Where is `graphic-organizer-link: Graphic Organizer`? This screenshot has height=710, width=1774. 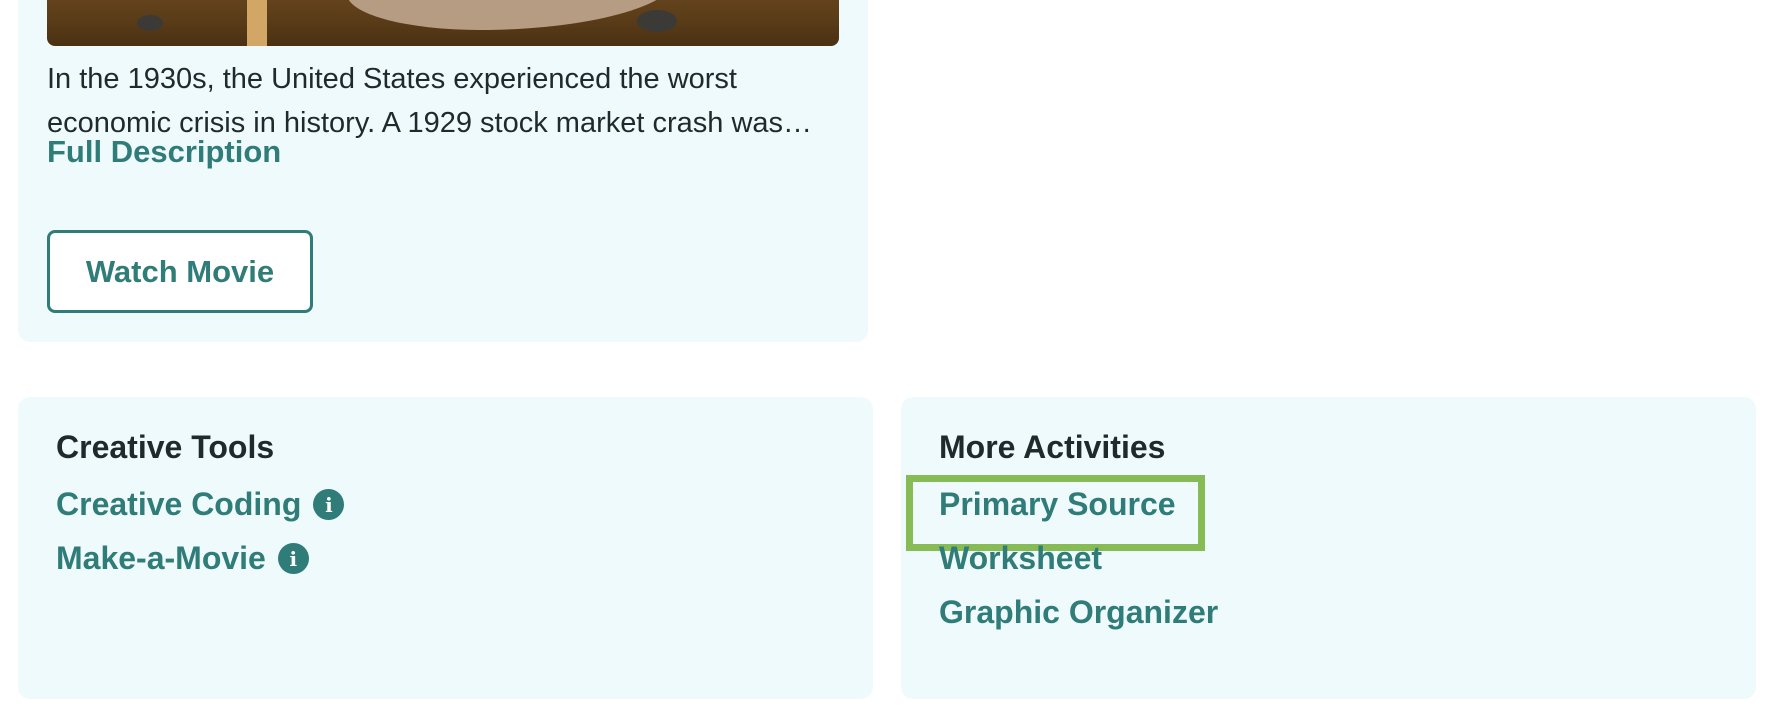
graphic-organizer-link: Graphic Organizer is located at coordinates (1078, 612).